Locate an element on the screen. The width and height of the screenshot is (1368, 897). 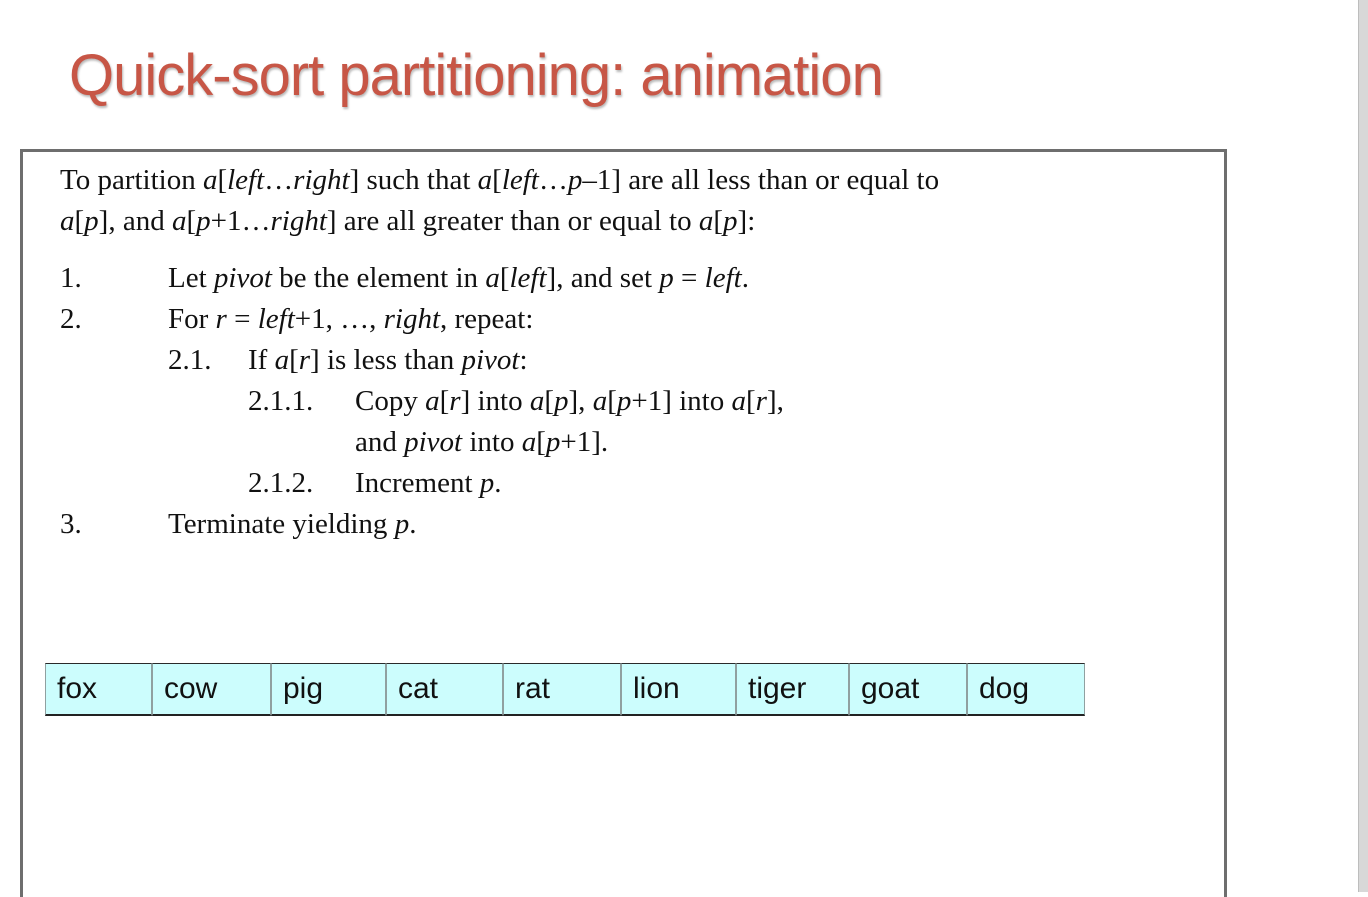
array-cell: goat is located at coordinates (908, 689).